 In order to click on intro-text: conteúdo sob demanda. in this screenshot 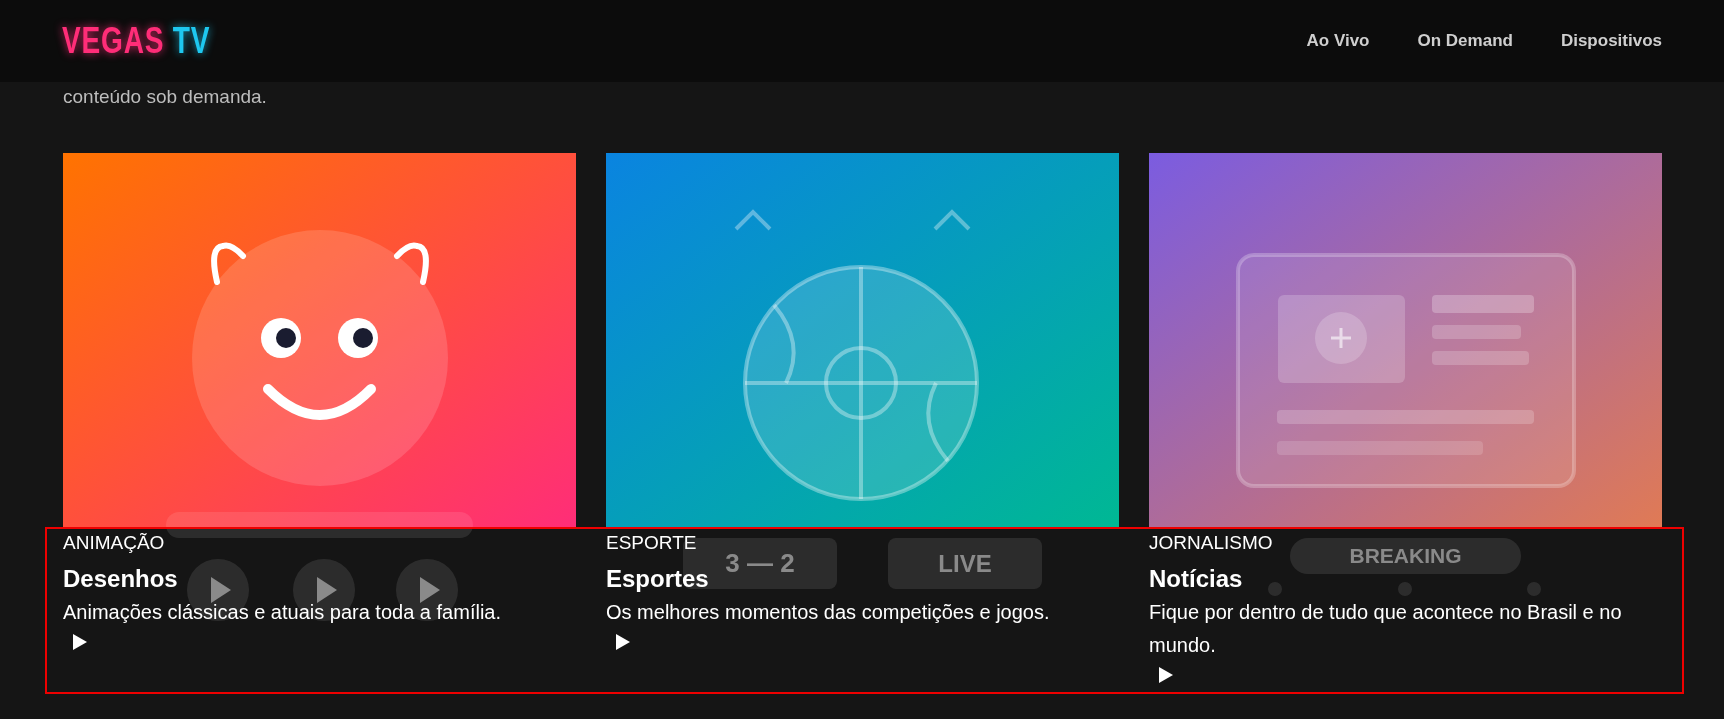, I will do `click(165, 97)`.